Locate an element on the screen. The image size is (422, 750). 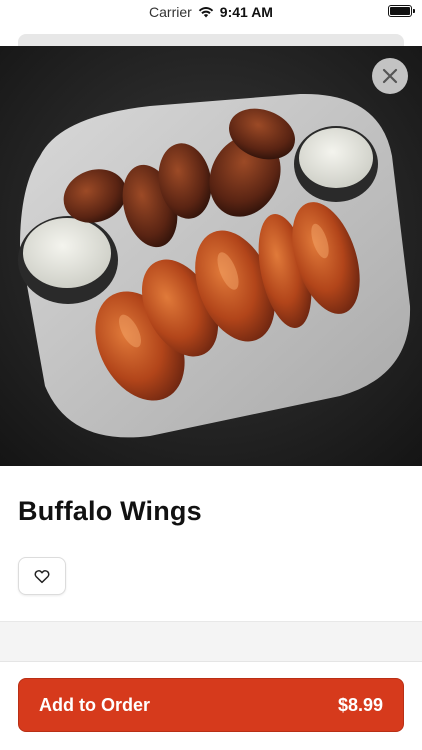
wifi-icon is located at coordinates (205, 12).